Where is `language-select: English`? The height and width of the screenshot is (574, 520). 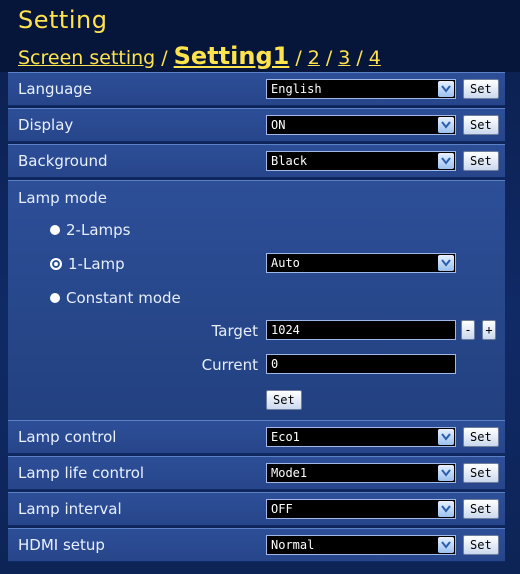
language-select: English is located at coordinates (361, 89).